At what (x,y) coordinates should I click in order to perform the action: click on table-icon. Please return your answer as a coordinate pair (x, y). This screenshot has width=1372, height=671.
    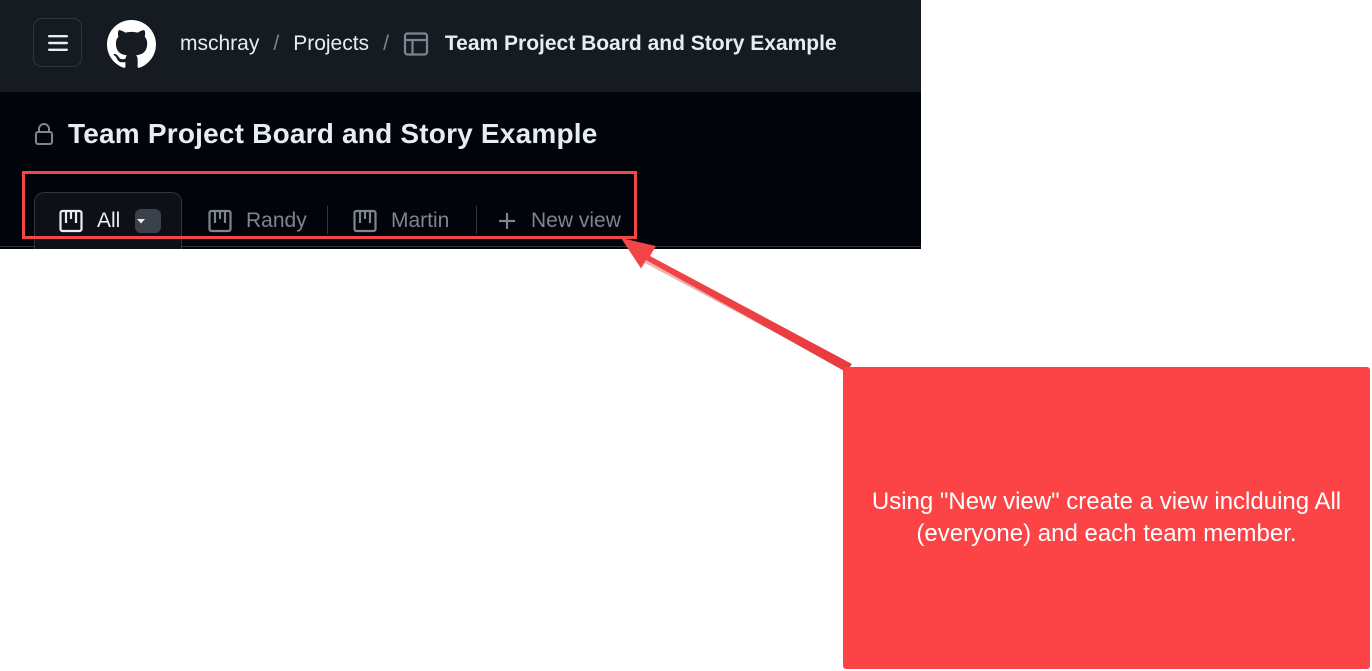
    Looking at the image, I should click on (416, 44).